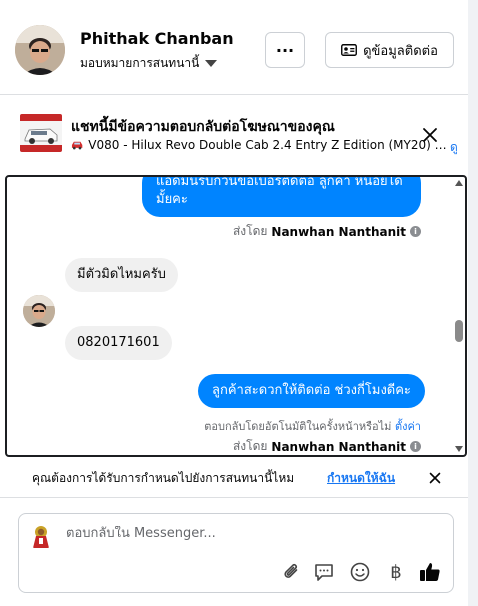 This screenshot has height=606, width=478. I want to click on page-avatar, so click(41, 536).